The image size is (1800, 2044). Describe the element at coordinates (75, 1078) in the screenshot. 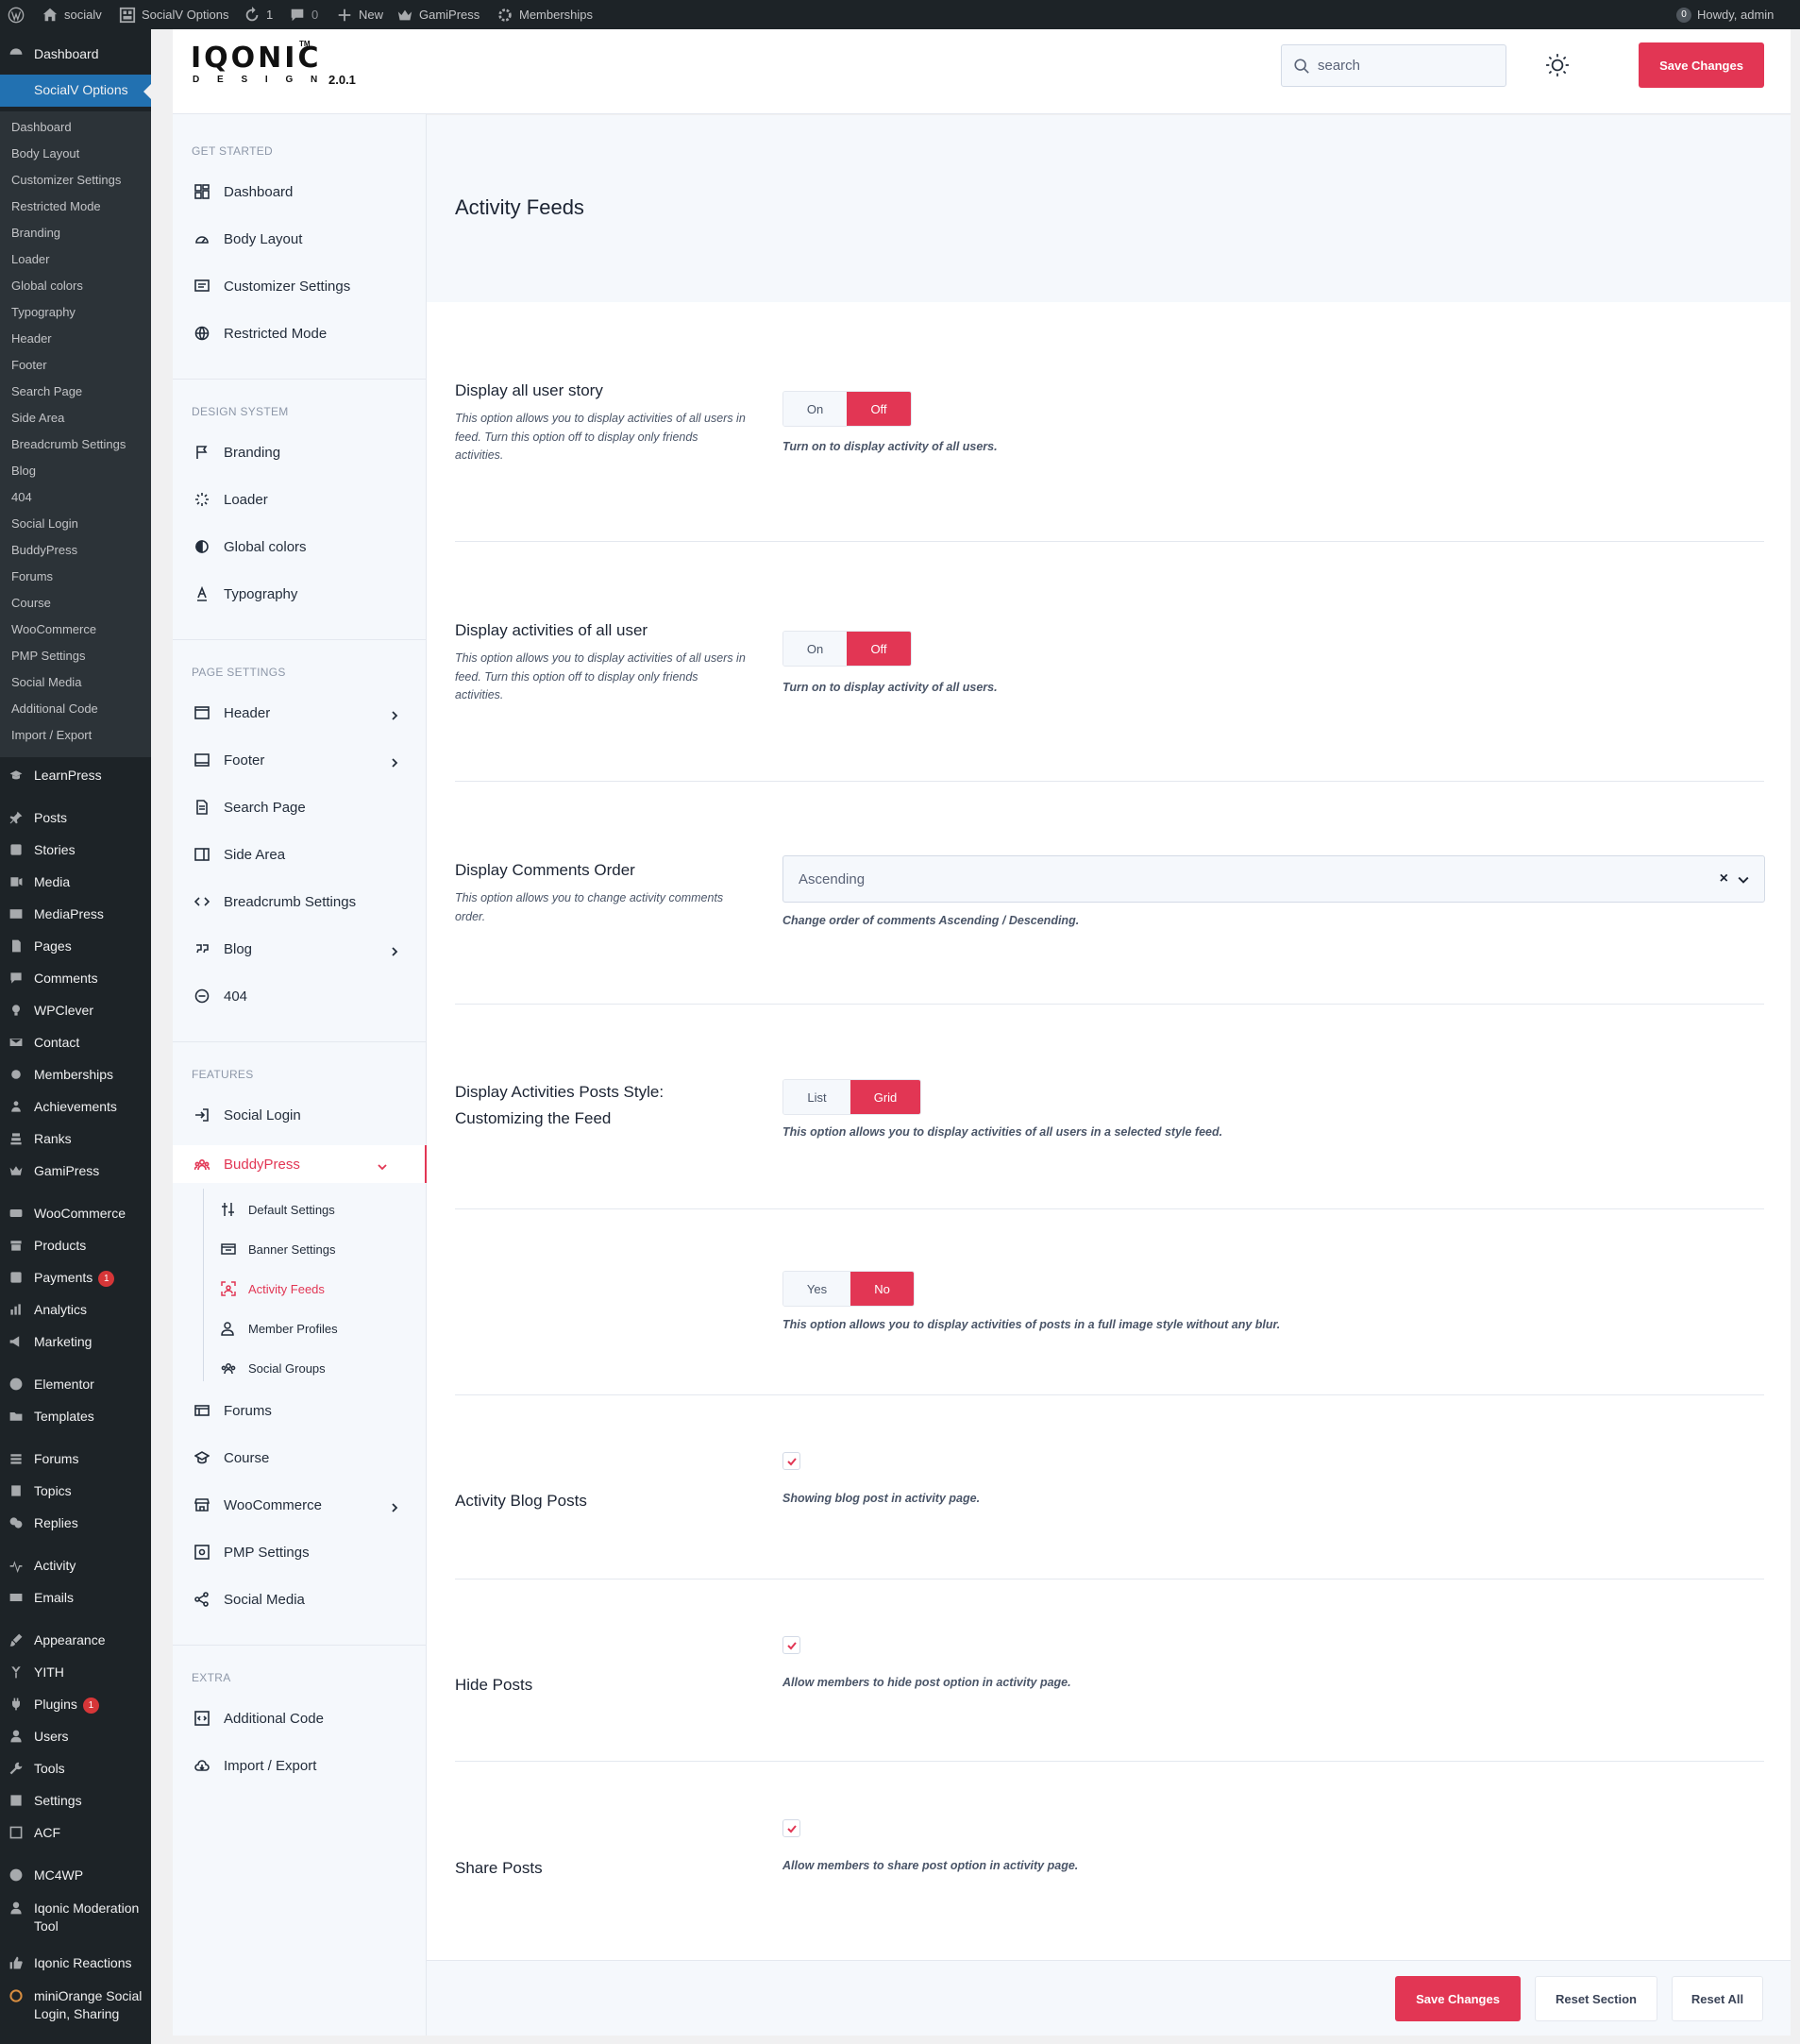

I see `wp-menu-memberships: Memberships` at that location.